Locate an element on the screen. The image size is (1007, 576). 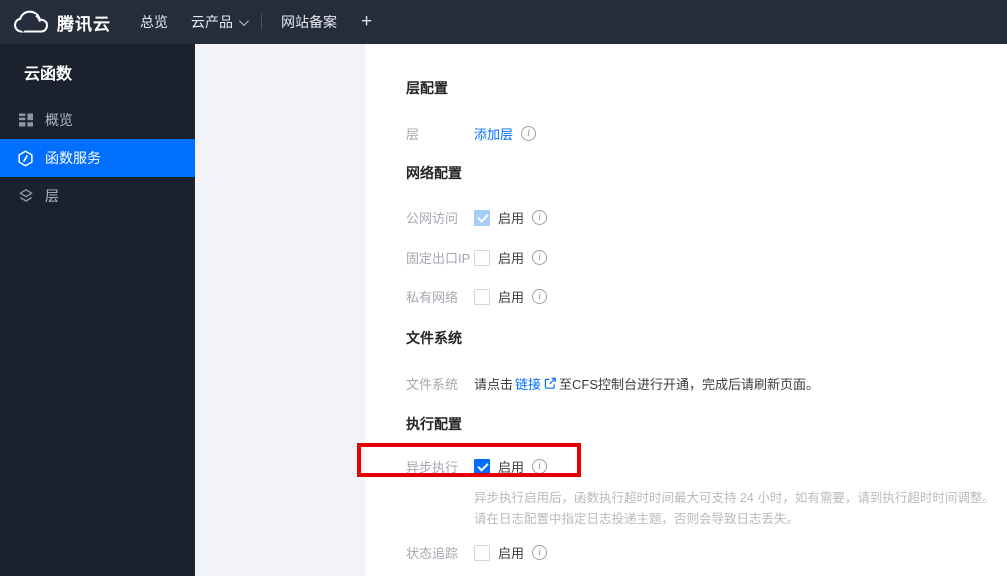
add-layer-link: 添加层 is located at coordinates (493, 133).